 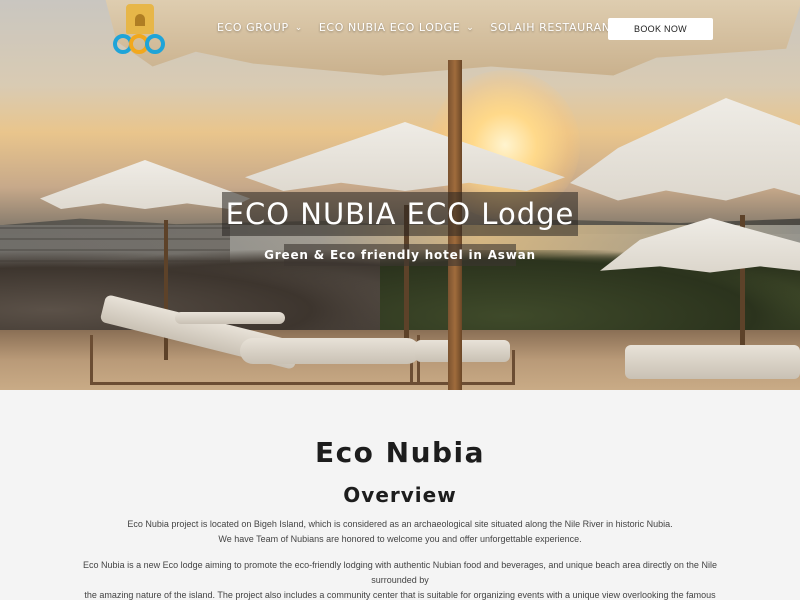 What do you see at coordinates (554, 27) in the screenshot?
I see `nav-item-label: SOLAIH RESTAURANT` at bounding box center [554, 27].